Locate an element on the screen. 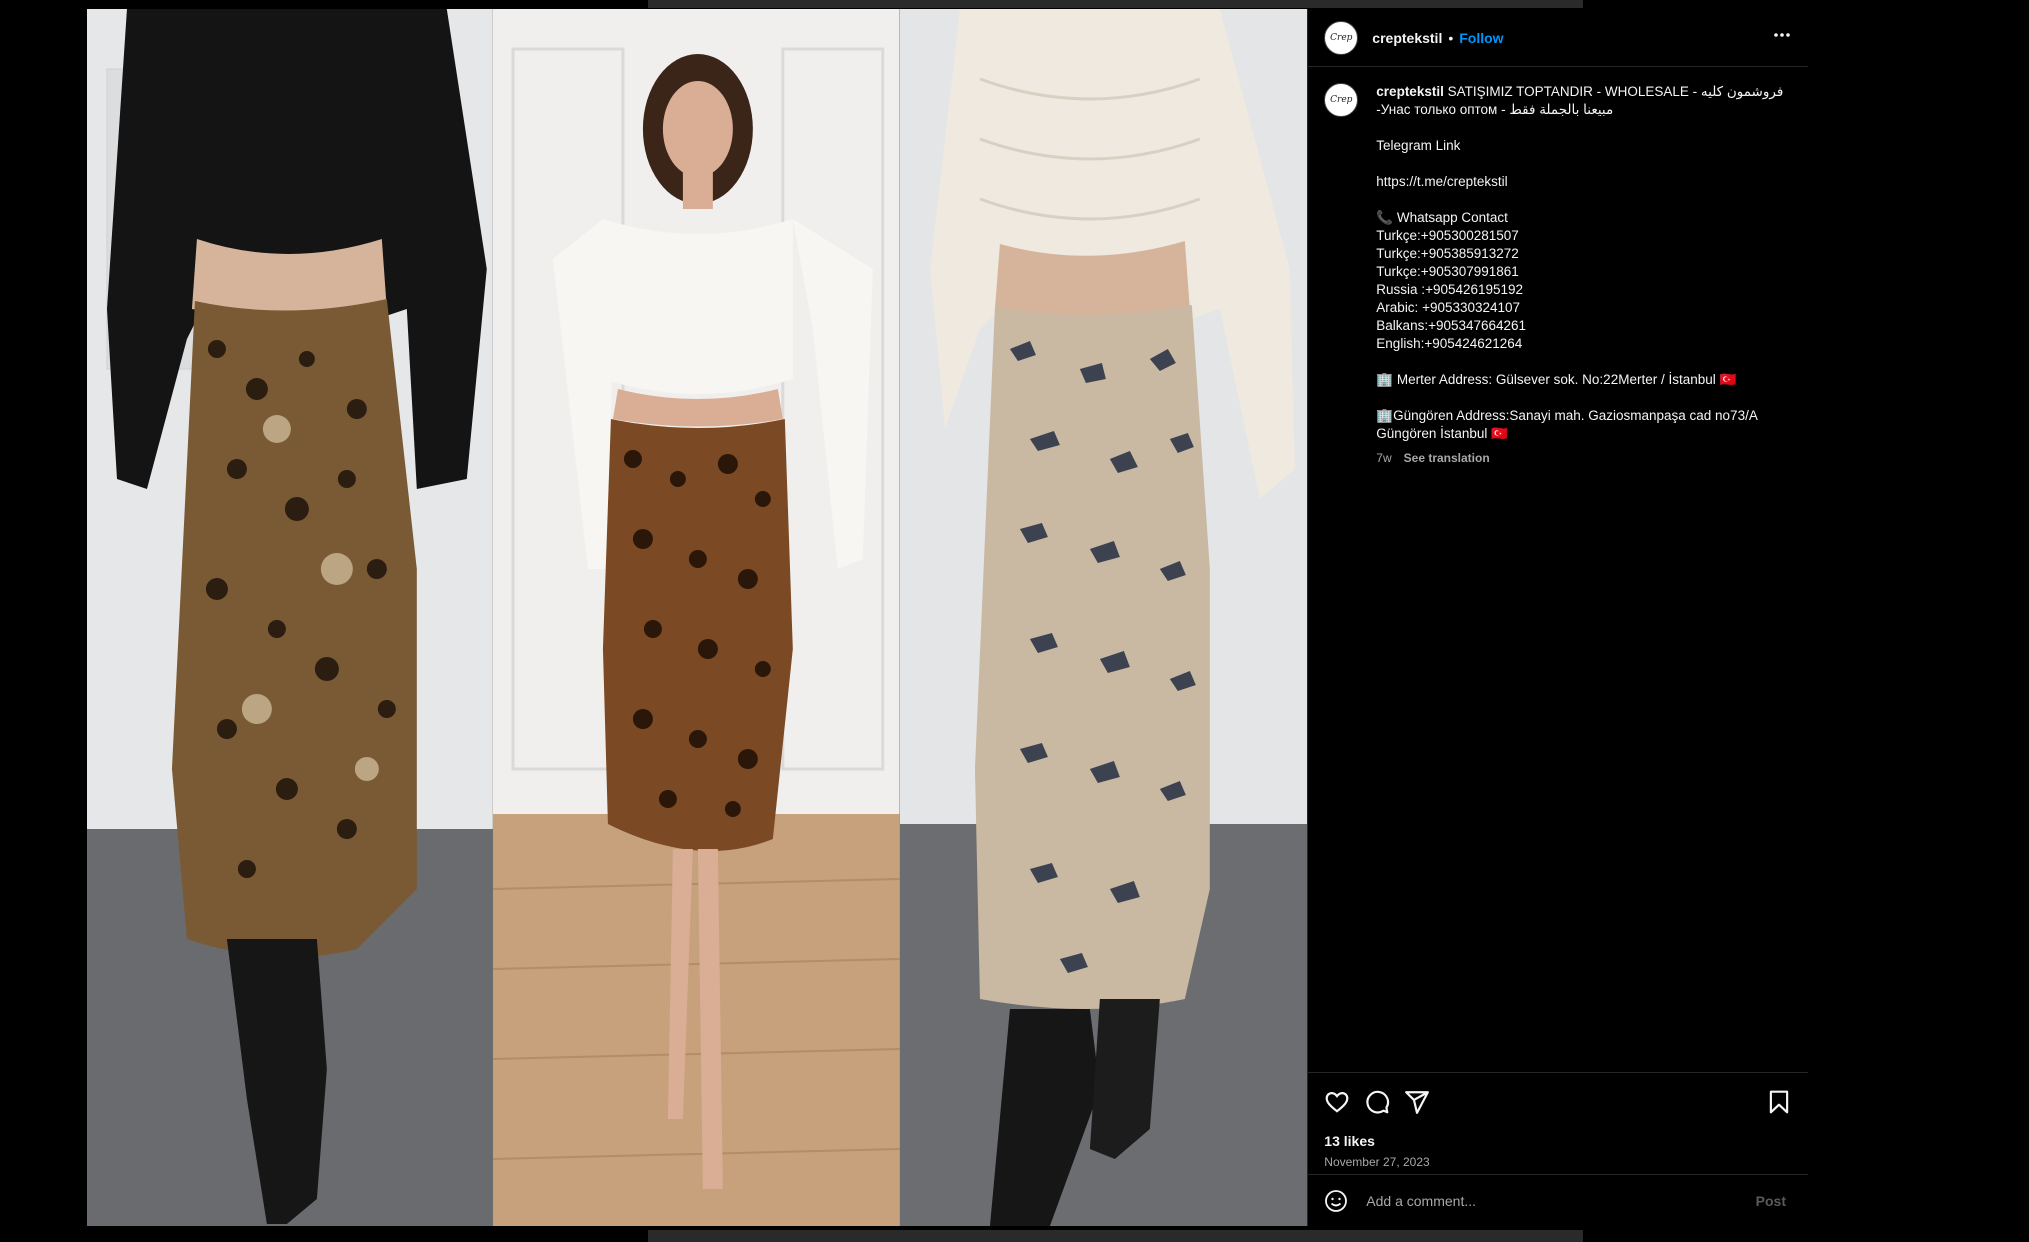  caption-line: Turkçe:+905307991861 is located at coordinates (1447, 271).